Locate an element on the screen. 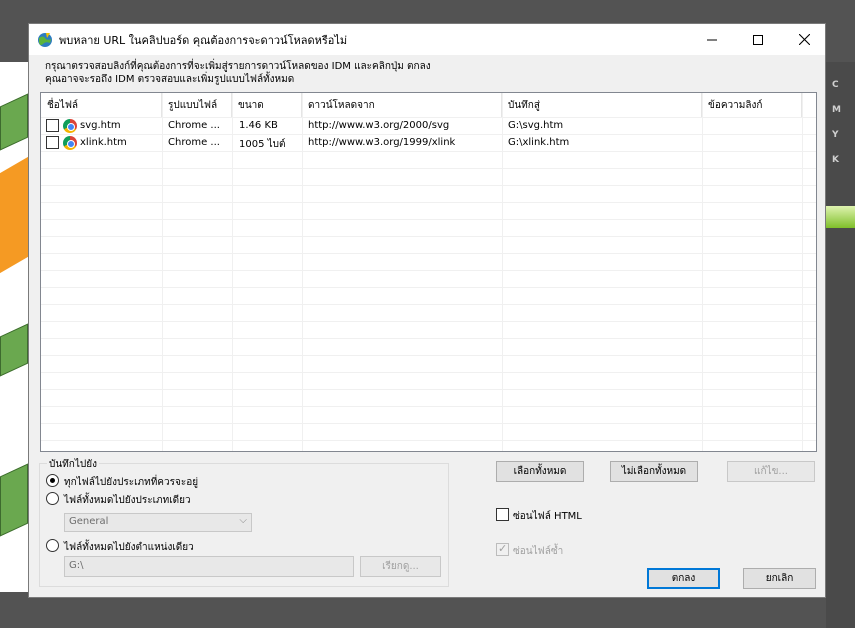 The height and width of the screenshot is (628, 855). category-select: General ⌵ is located at coordinates (158, 522).